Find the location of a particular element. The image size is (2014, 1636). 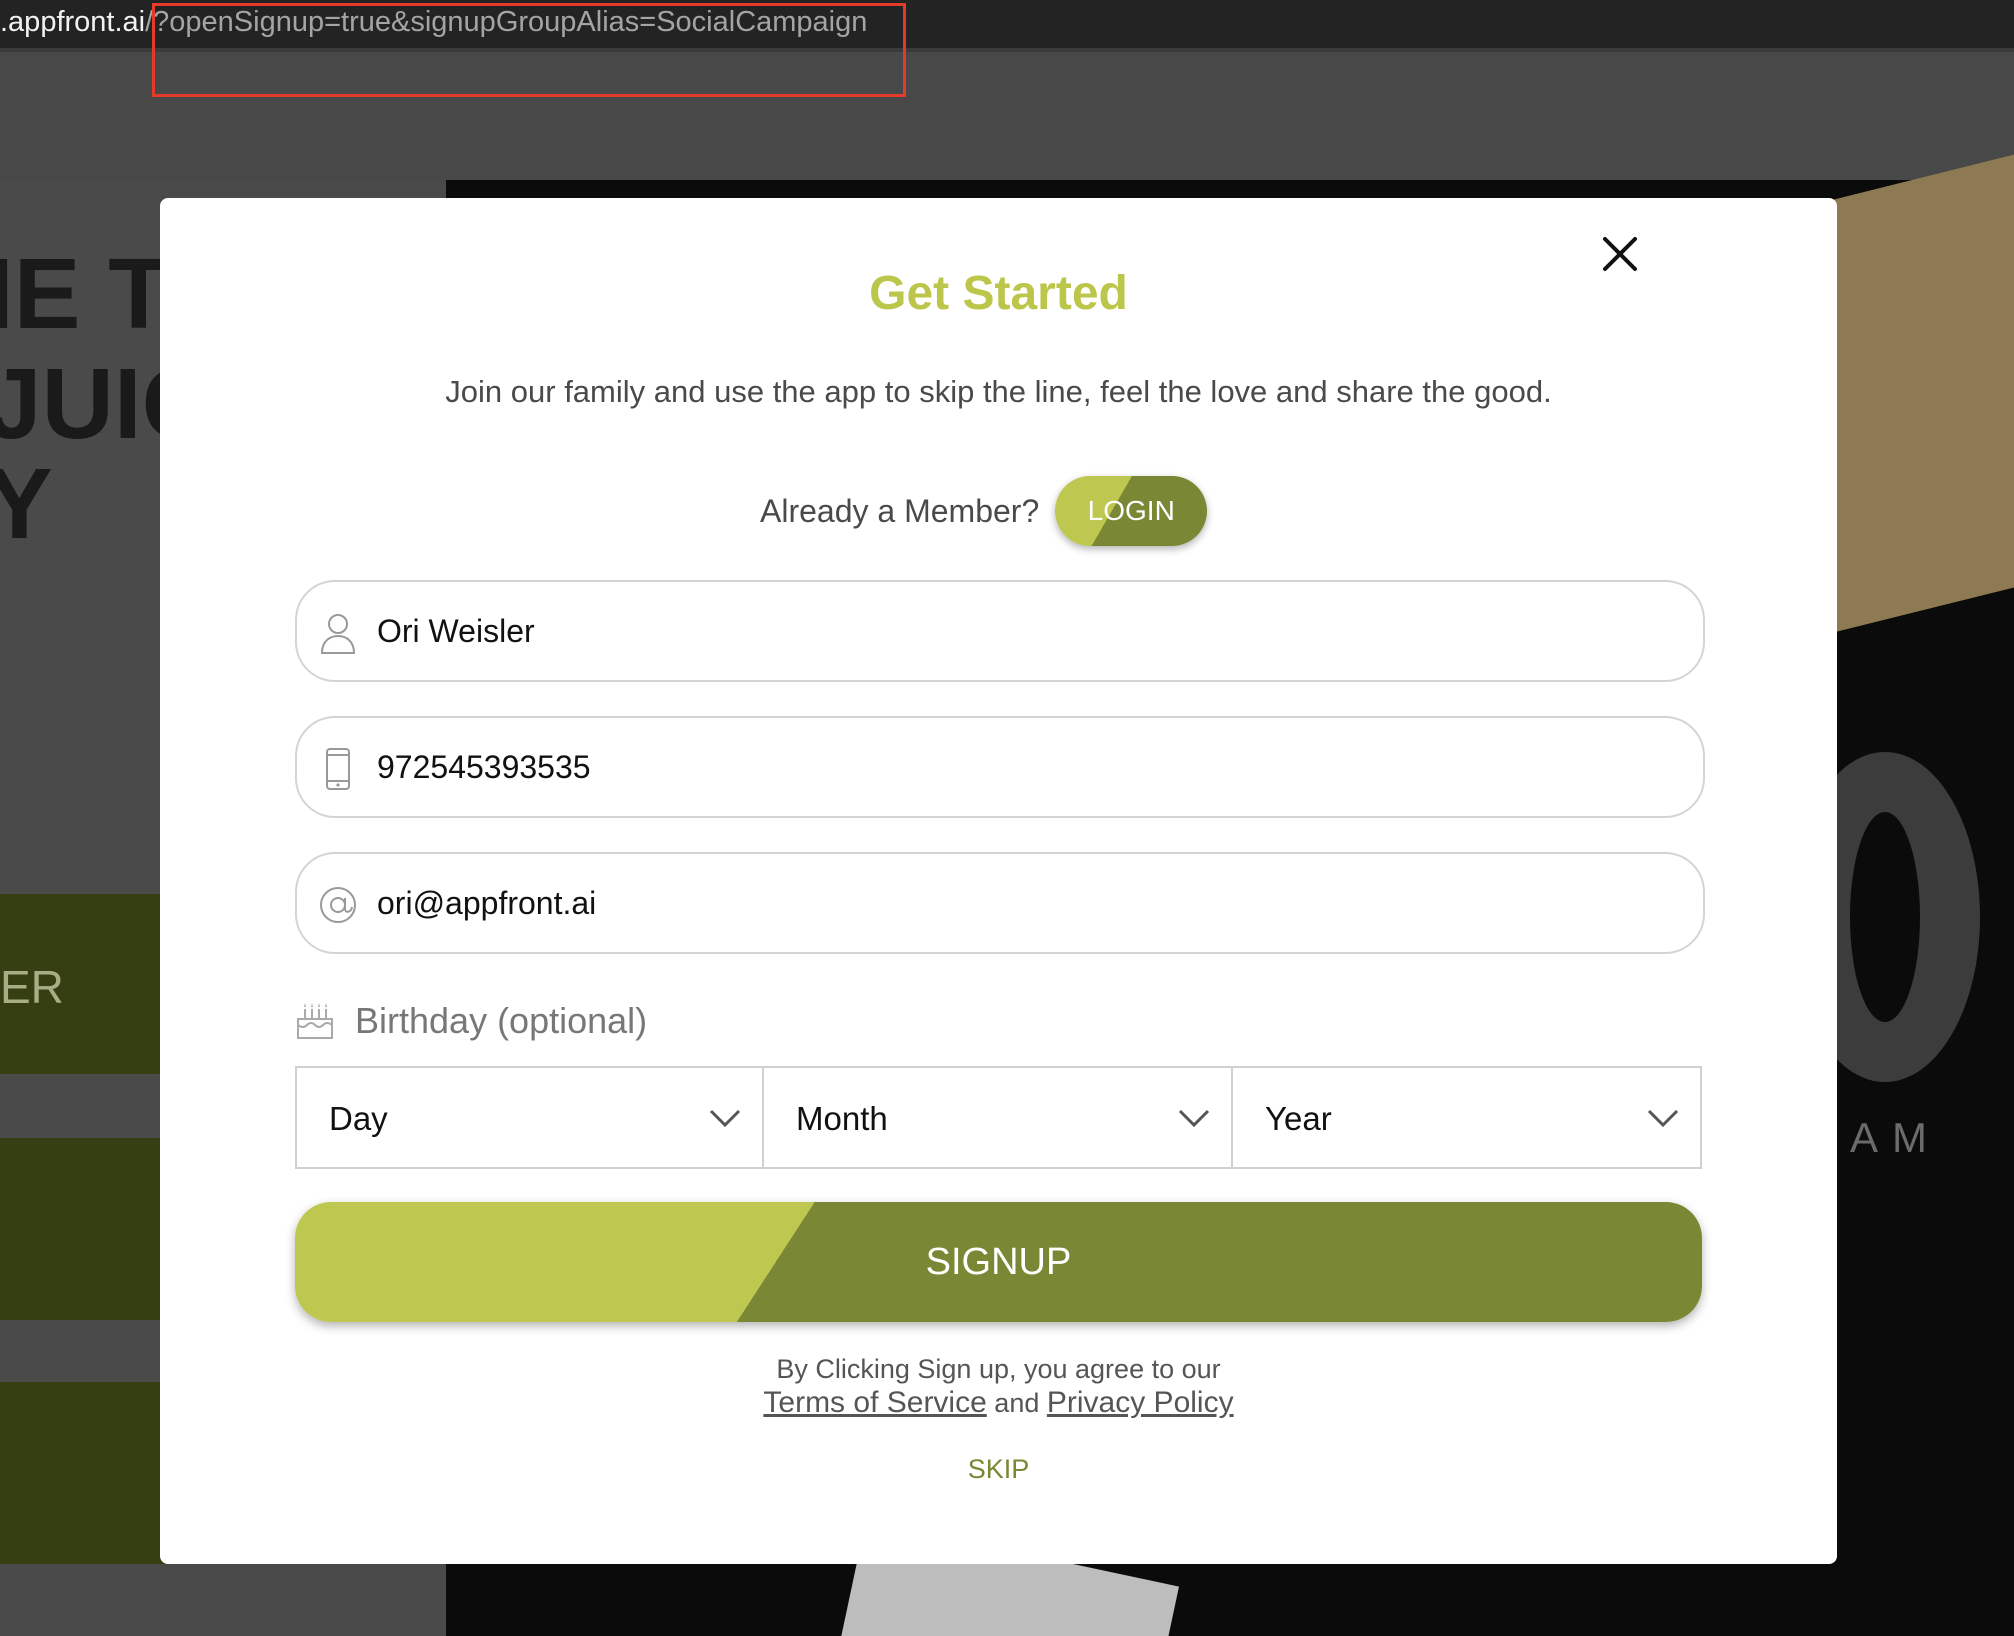

cake-icon is located at coordinates (315, 1021).